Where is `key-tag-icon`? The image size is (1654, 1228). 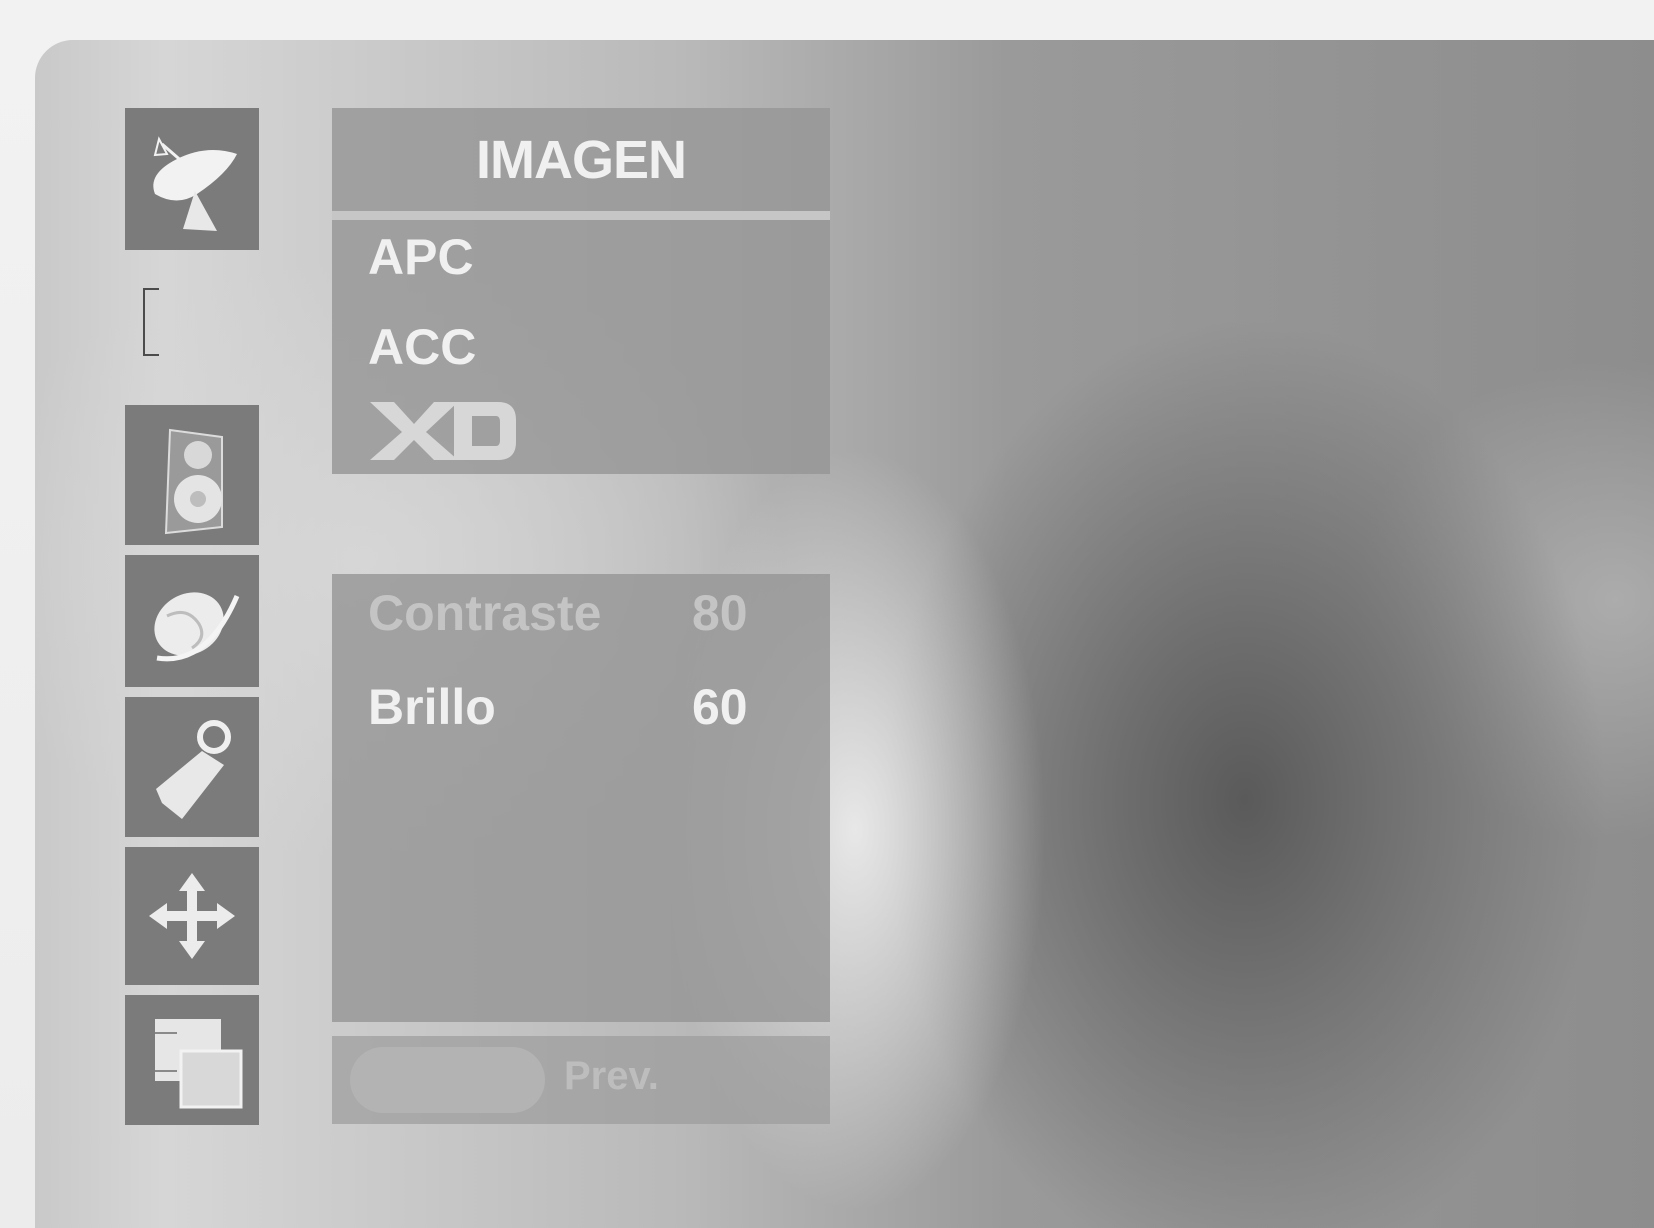 key-tag-icon is located at coordinates (193, 769).